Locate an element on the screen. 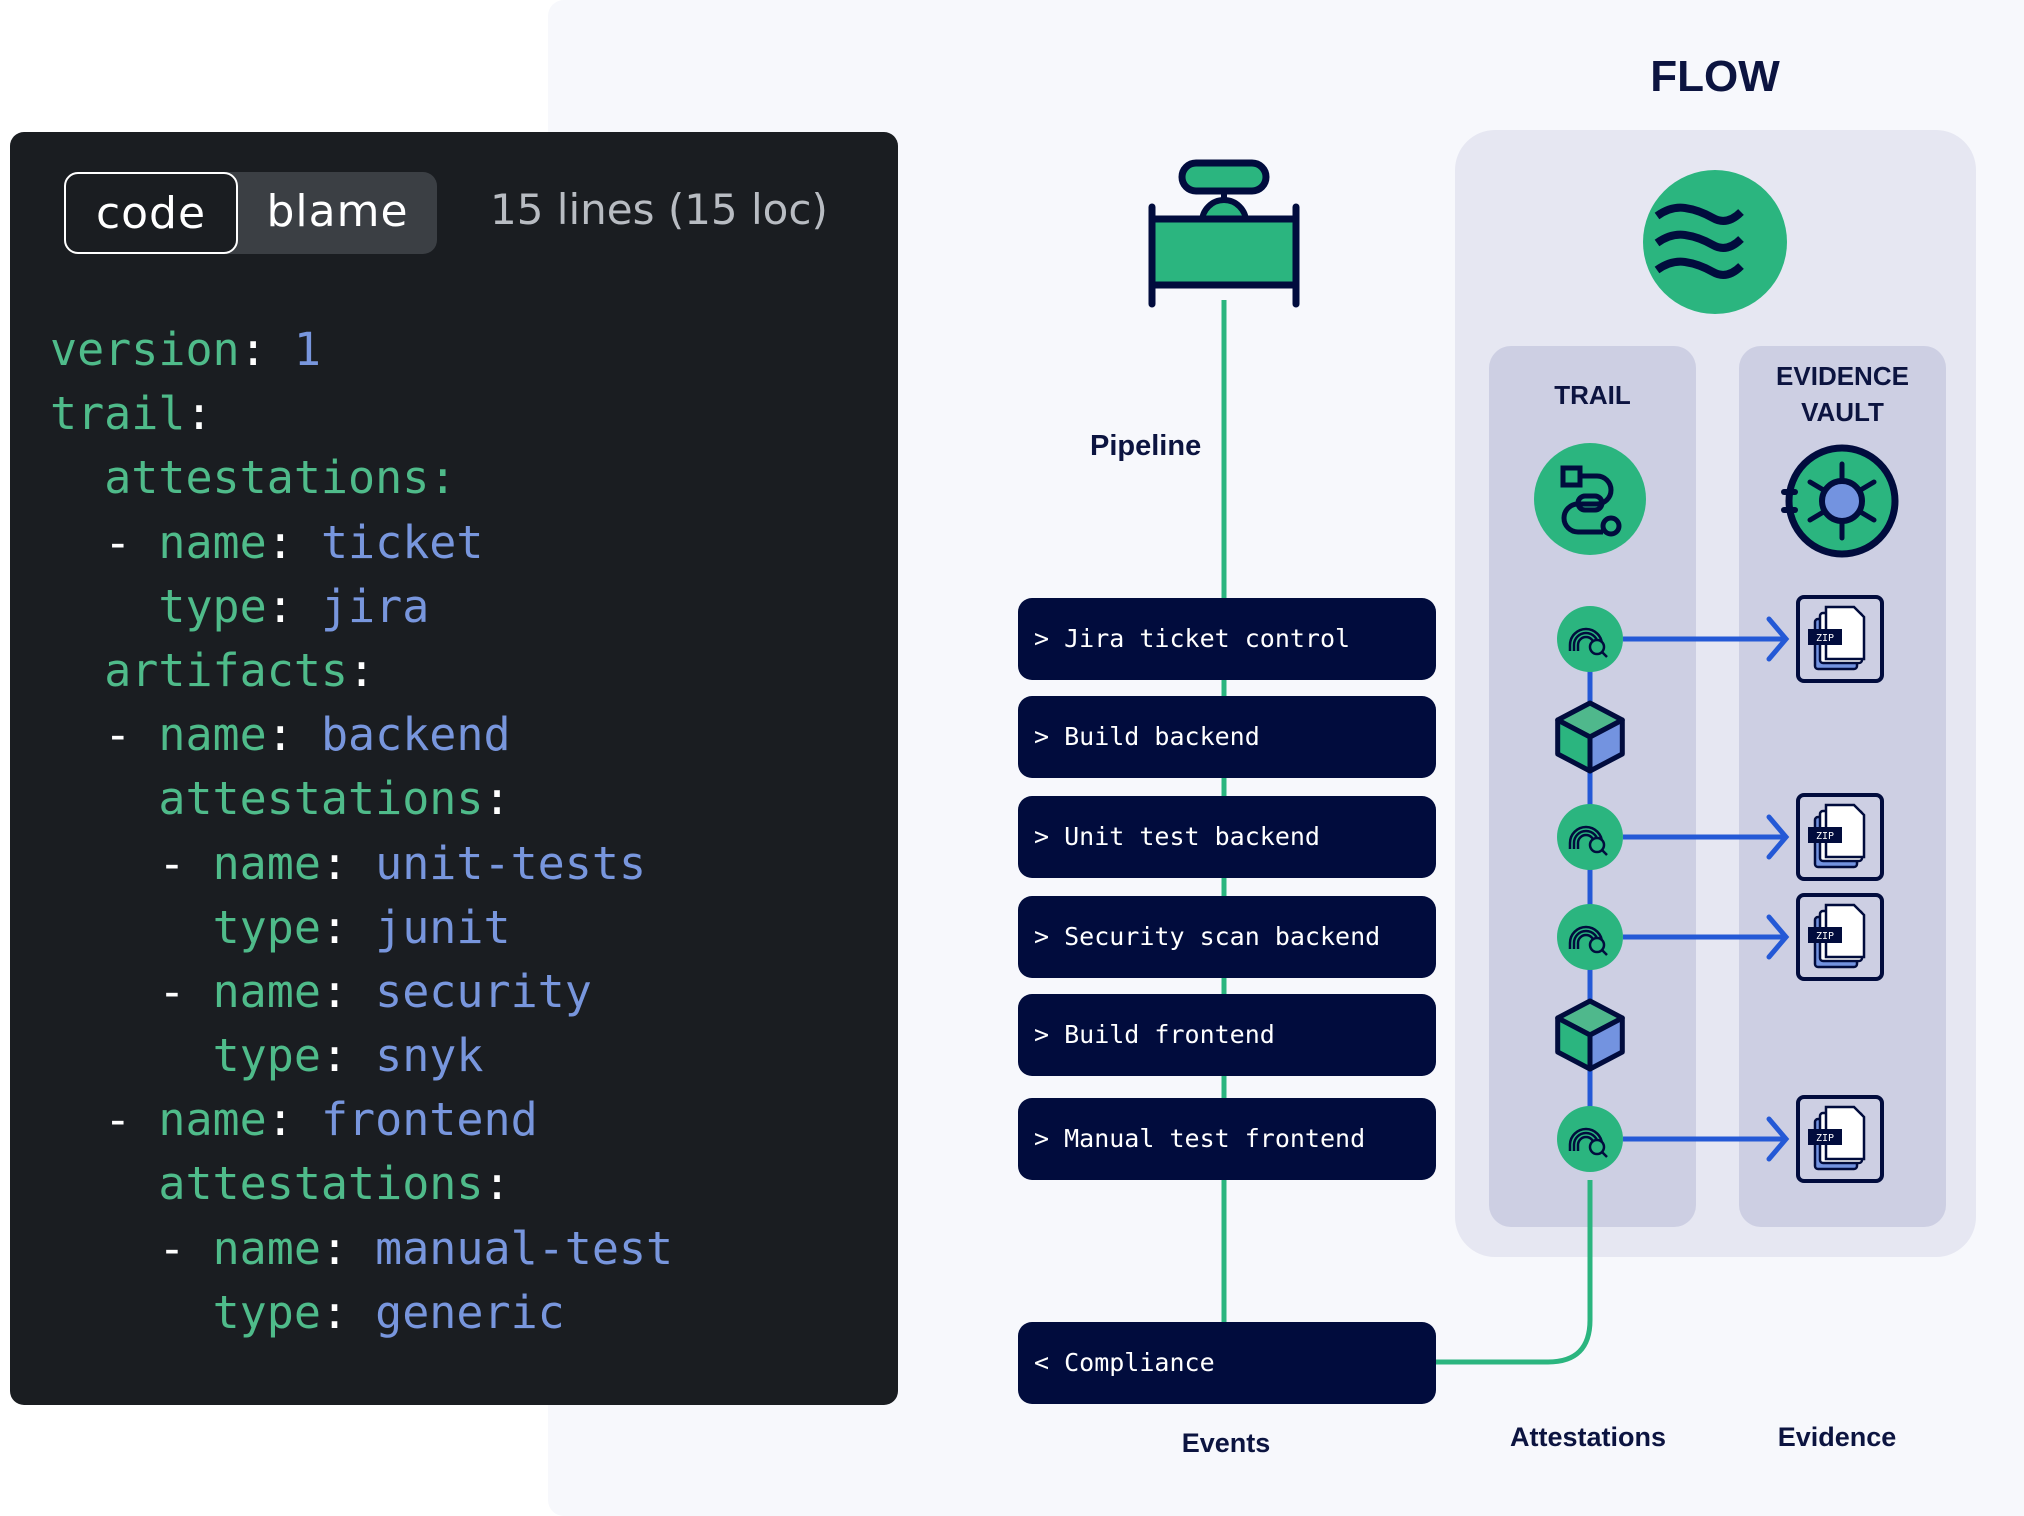 The image size is (2024, 1516). event-step: > Build backend is located at coordinates (1227, 737).